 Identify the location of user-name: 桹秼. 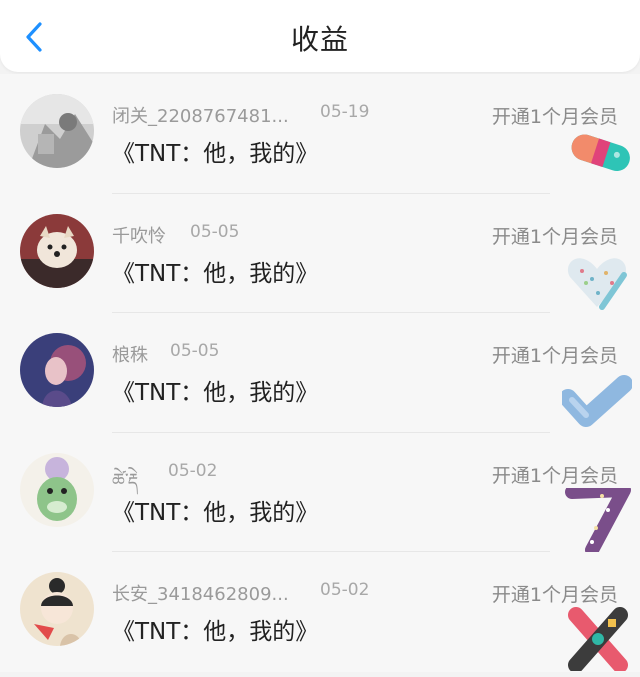
(130, 355).